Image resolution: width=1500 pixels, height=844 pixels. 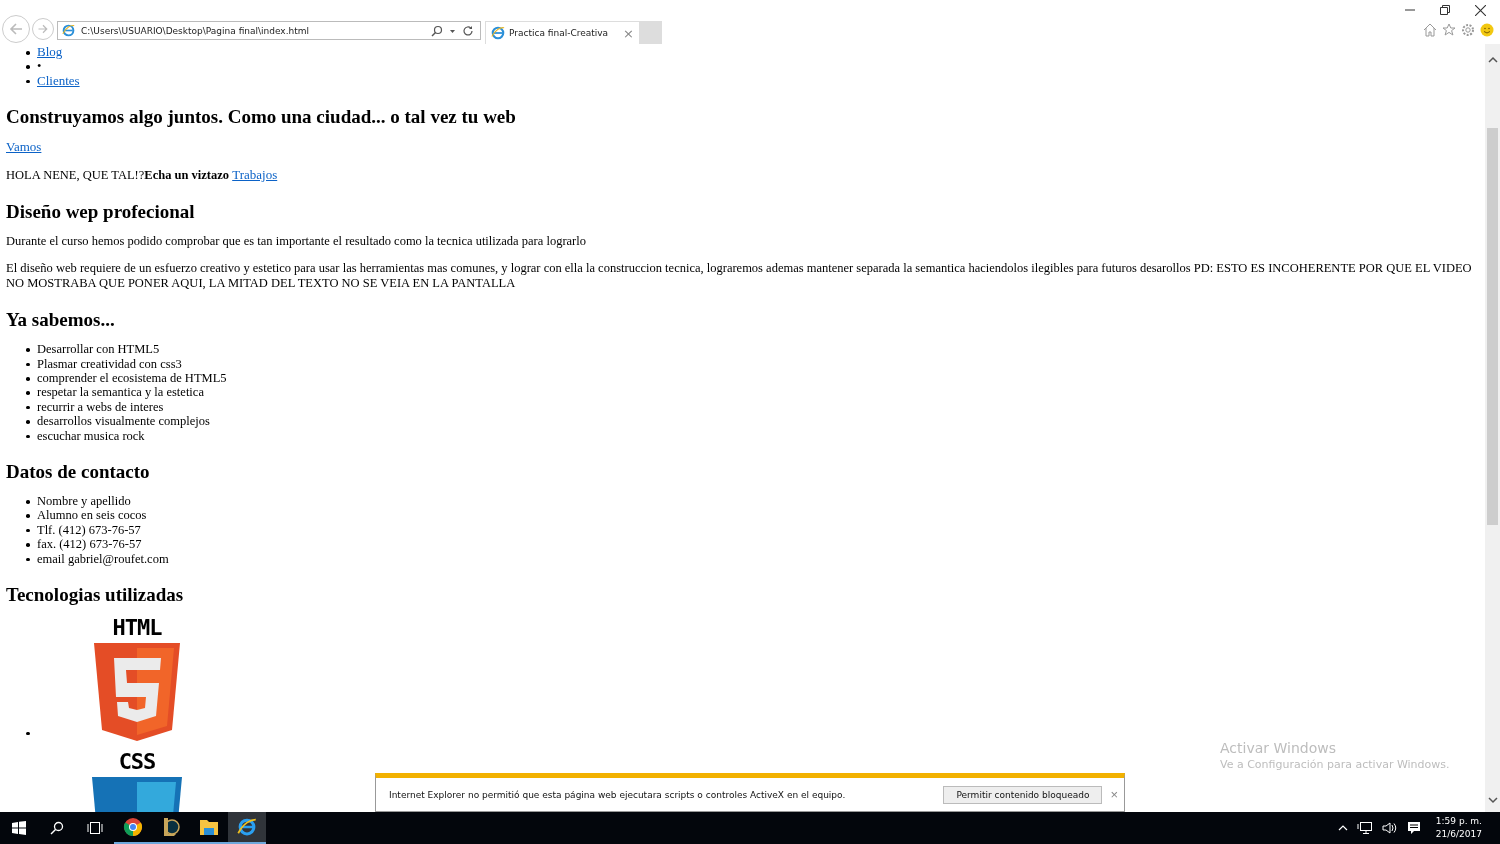 I want to click on shield-icon, so click(x=137, y=692).